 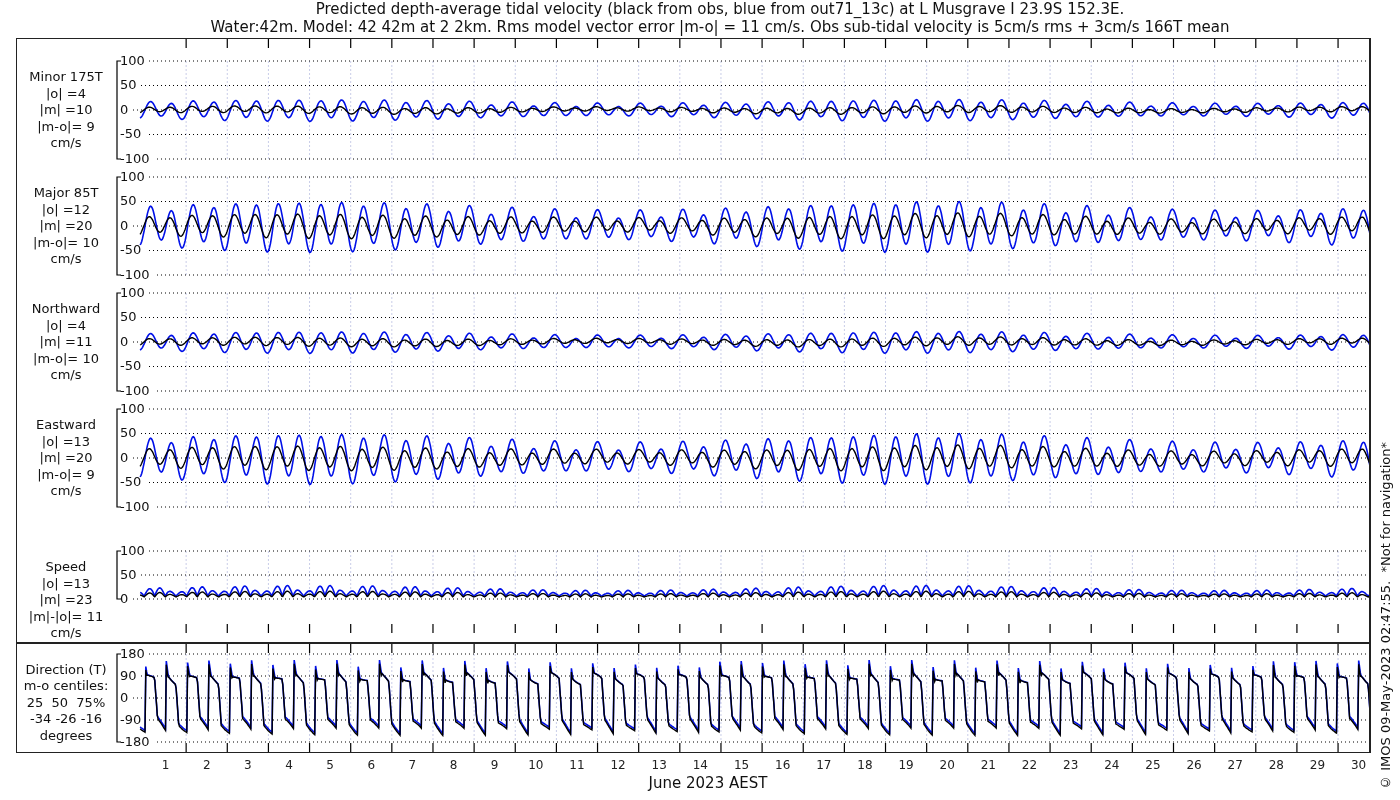 What do you see at coordinates (119, 575) in the screenshot?
I see `y-axis` at bounding box center [119, 575].